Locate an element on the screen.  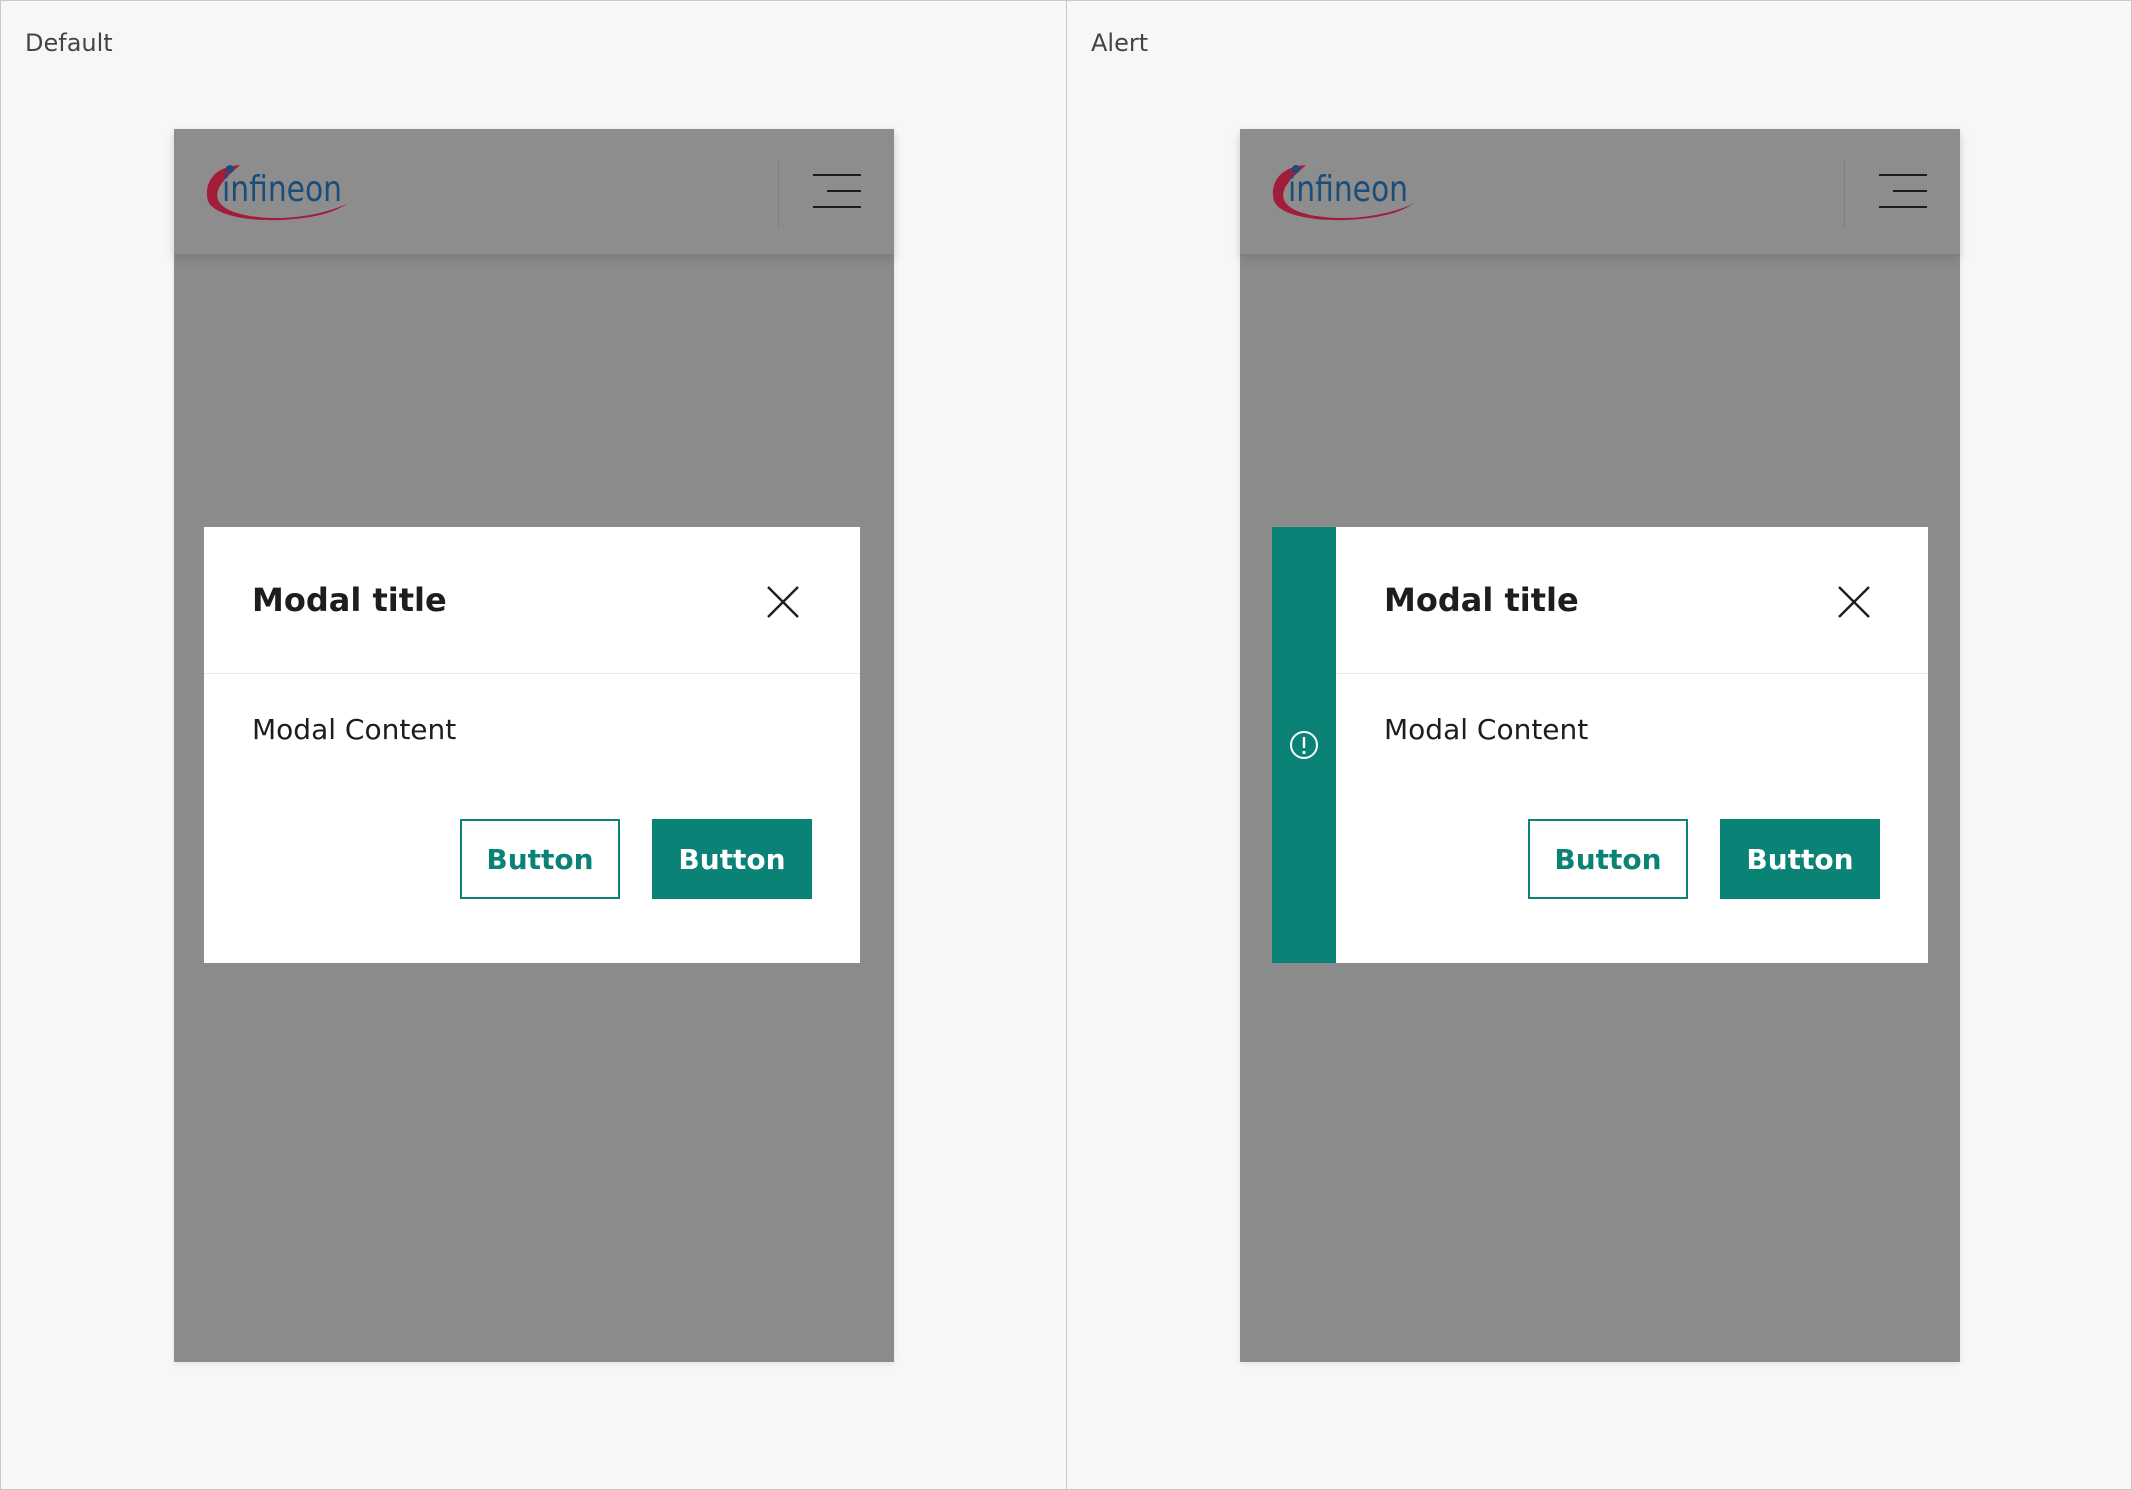
panel-label: Default is located at coordinates (69, 43).